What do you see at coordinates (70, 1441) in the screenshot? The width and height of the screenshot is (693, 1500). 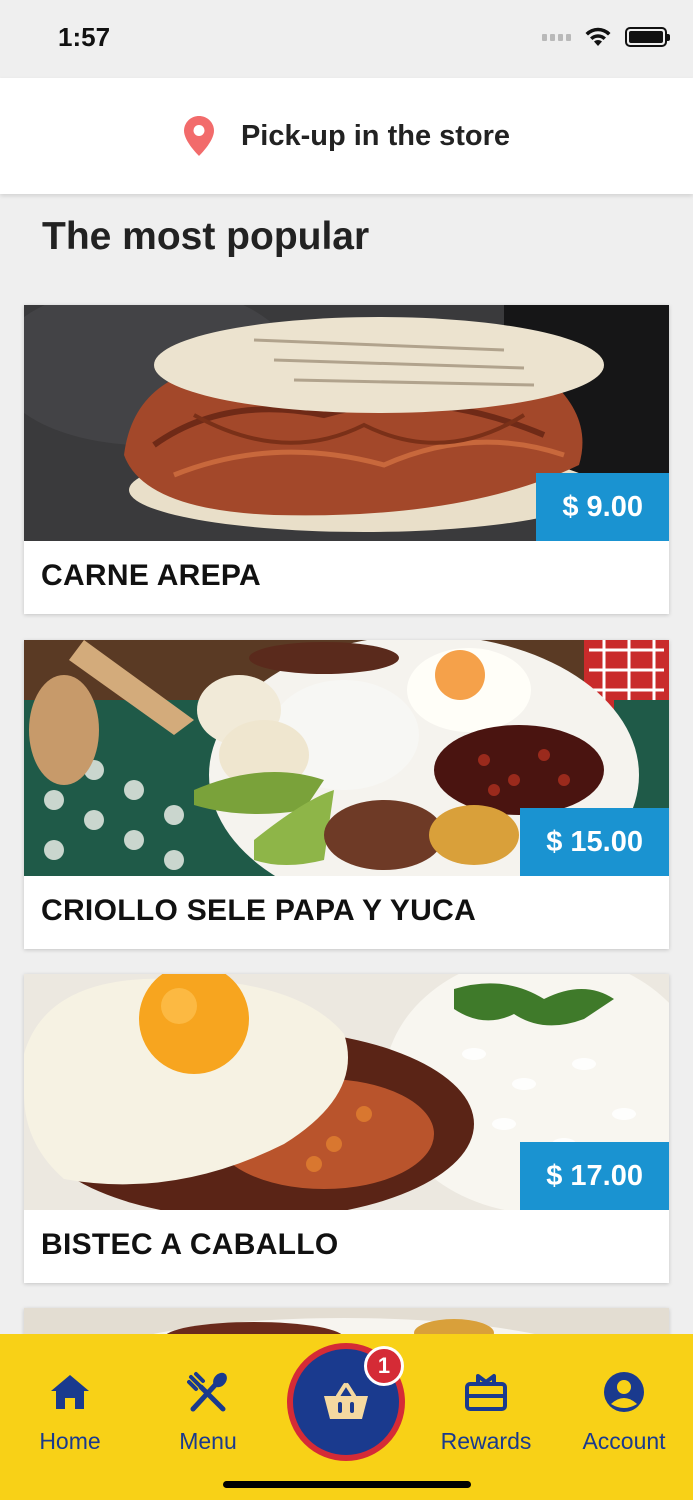 I see `tab-home-label: Home` at bounding box center [70, 1441].